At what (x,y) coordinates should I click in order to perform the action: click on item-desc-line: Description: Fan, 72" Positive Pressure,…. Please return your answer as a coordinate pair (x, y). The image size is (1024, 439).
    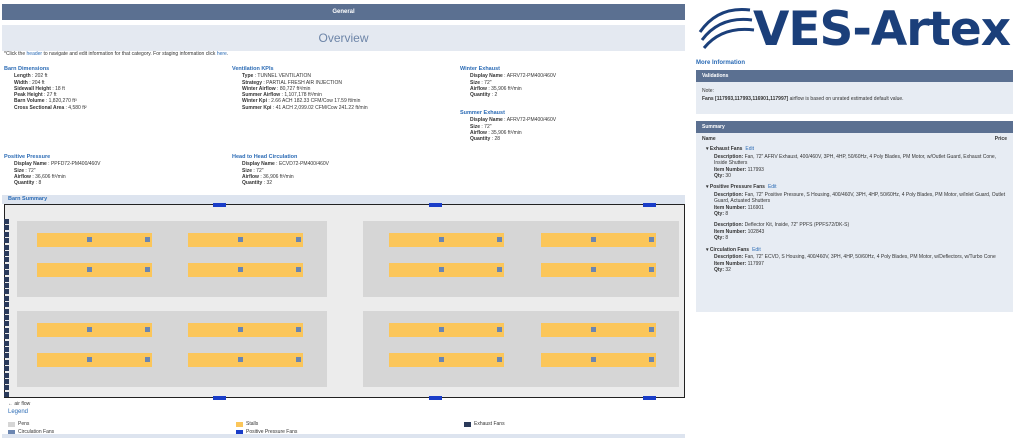
    Looking at the image, I should click on (860, 198).